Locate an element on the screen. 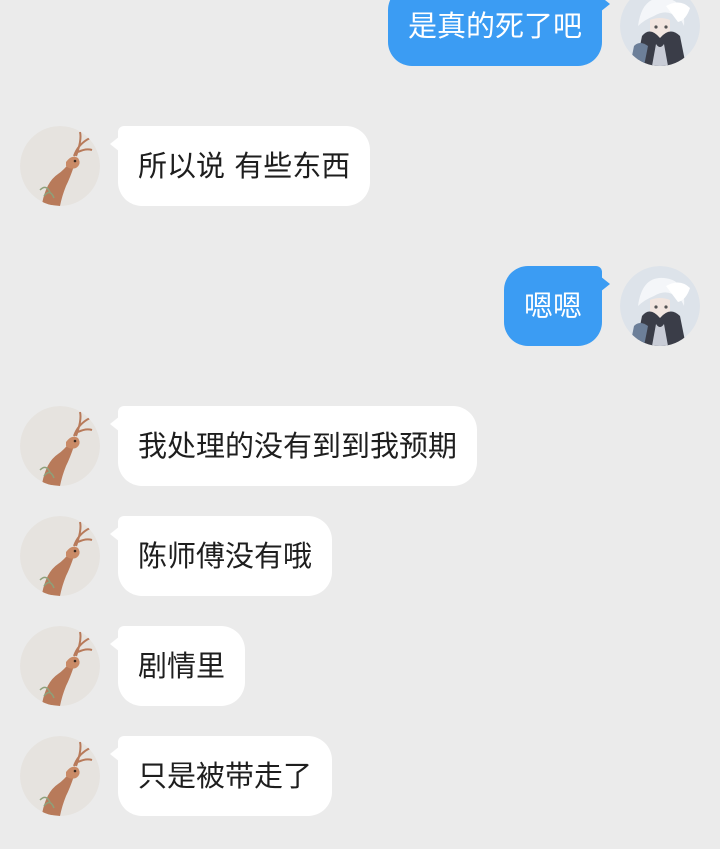 Image resolution: width=720 pixels, height=849 pixels. message-row: 嗯嗯 is located at coordinates (360, 306).